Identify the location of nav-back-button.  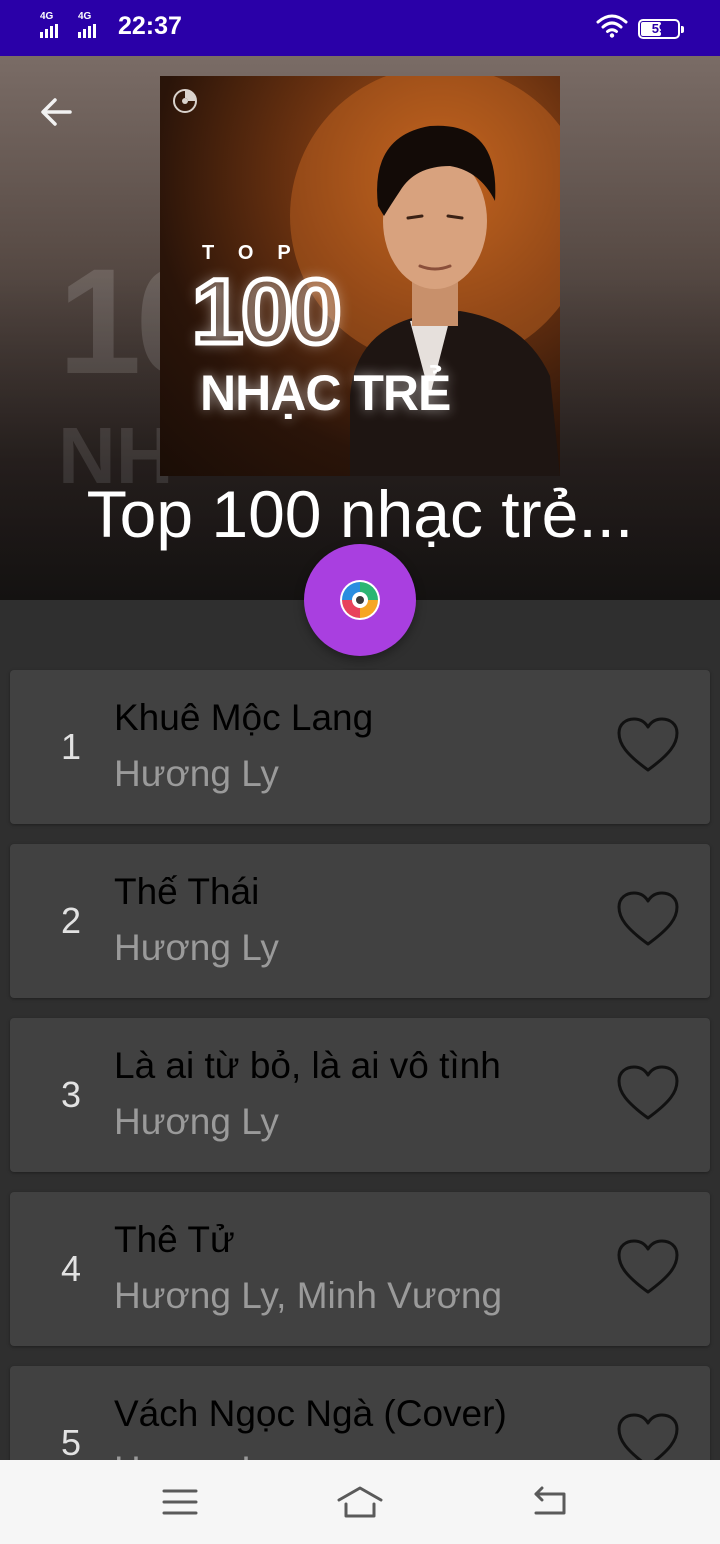
(550, 1502).